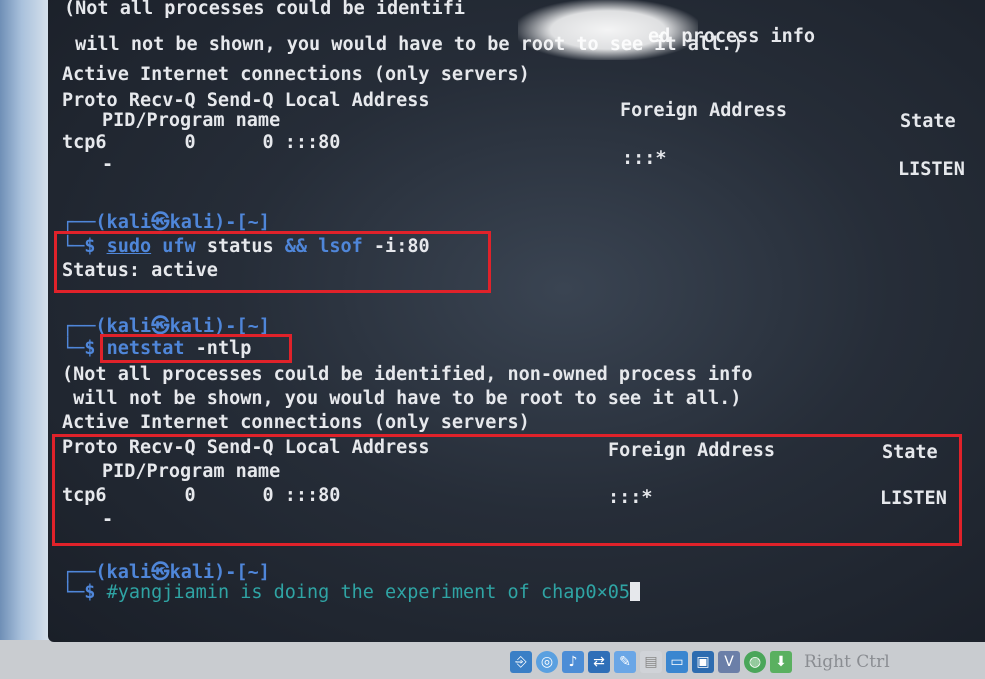  I want to click on row-tcp6-local: tcp6 0 0 :::80, so click(201, 142).